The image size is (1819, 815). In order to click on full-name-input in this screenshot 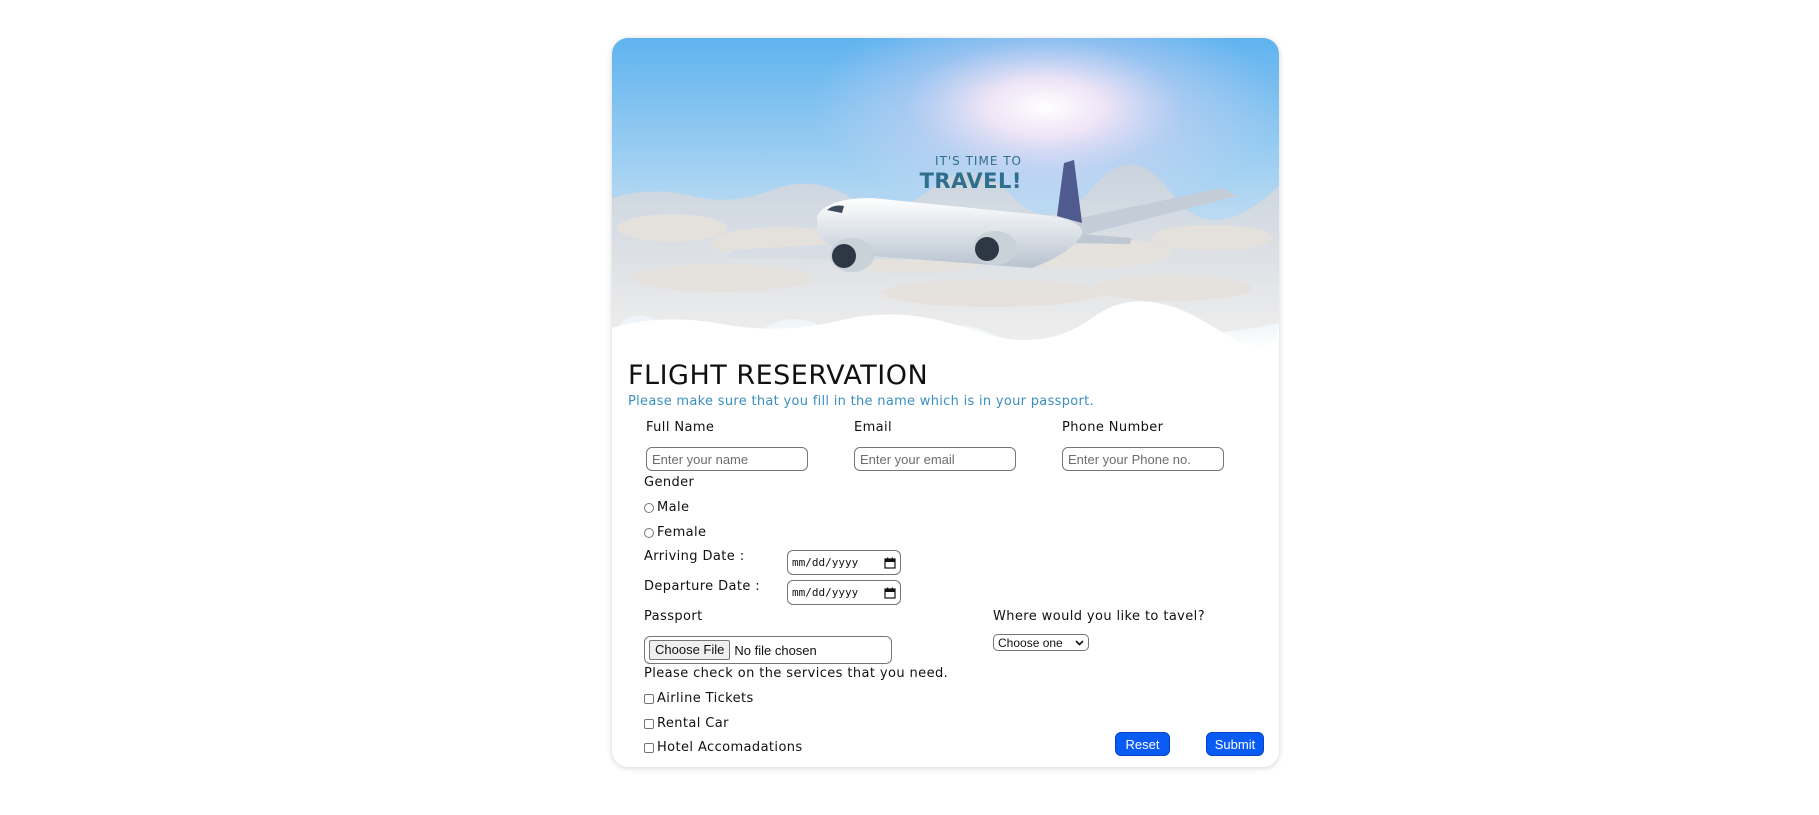, I will do `click(727, 459)`.